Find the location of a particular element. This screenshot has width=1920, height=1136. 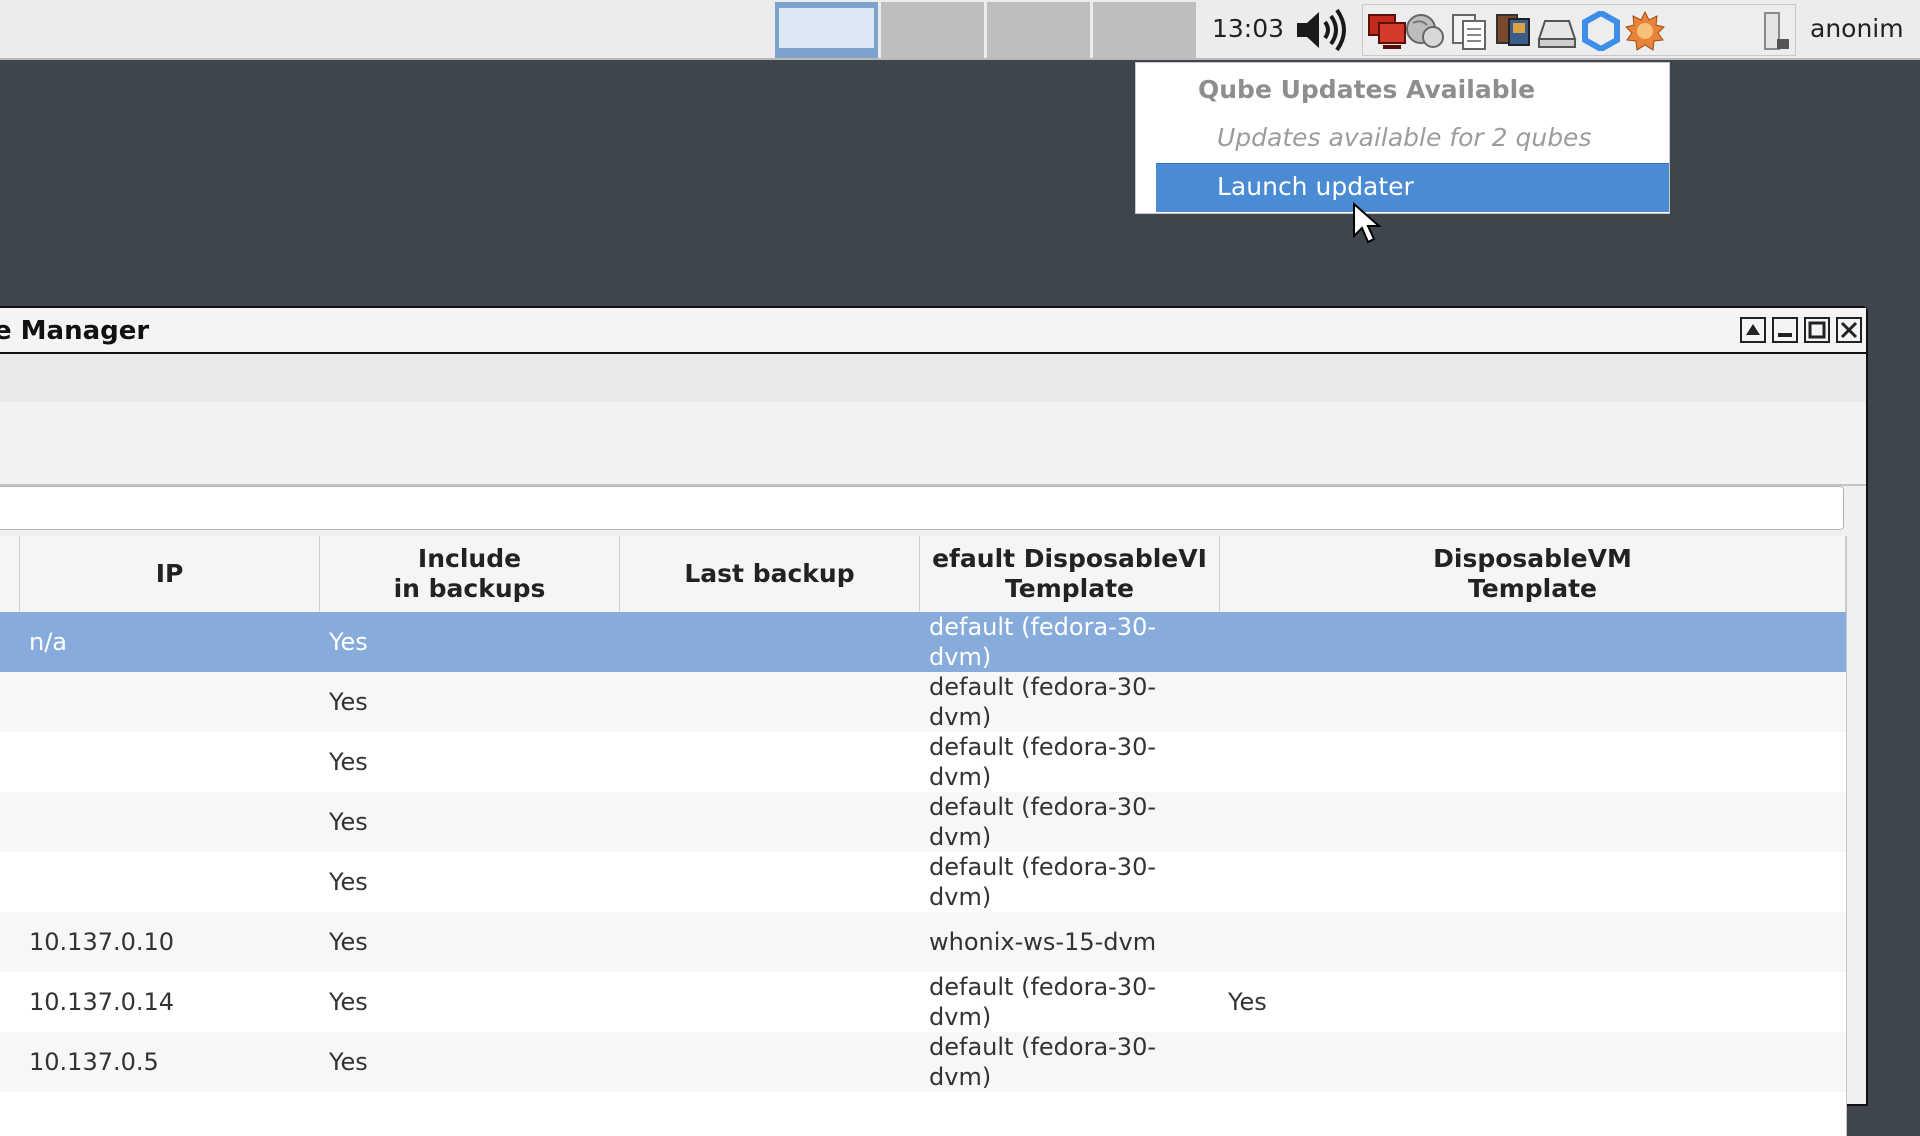

toolbar is located at coordinates (933, 444).